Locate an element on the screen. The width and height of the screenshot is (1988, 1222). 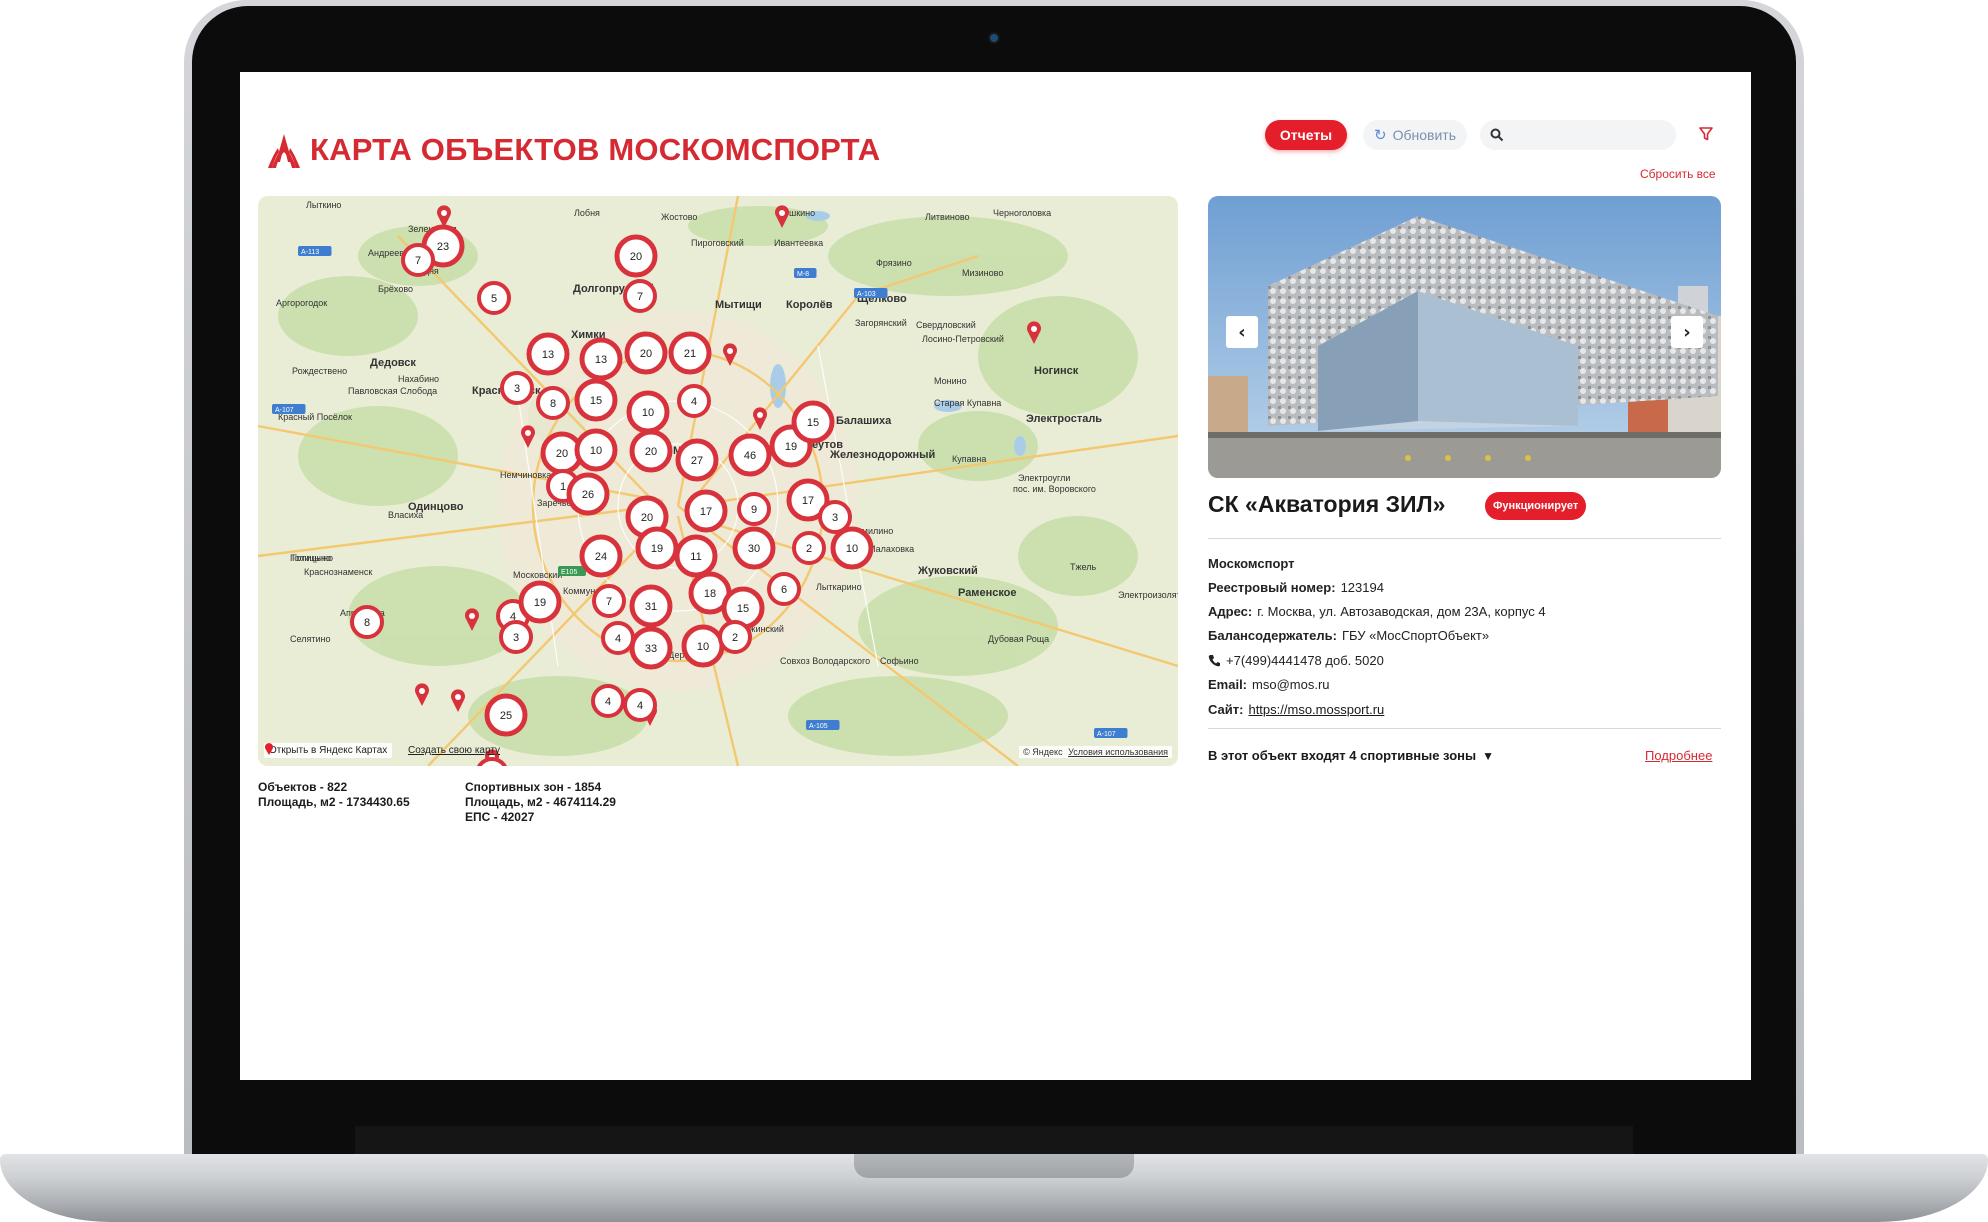
building-photo is located at coordinates (1464, 337).